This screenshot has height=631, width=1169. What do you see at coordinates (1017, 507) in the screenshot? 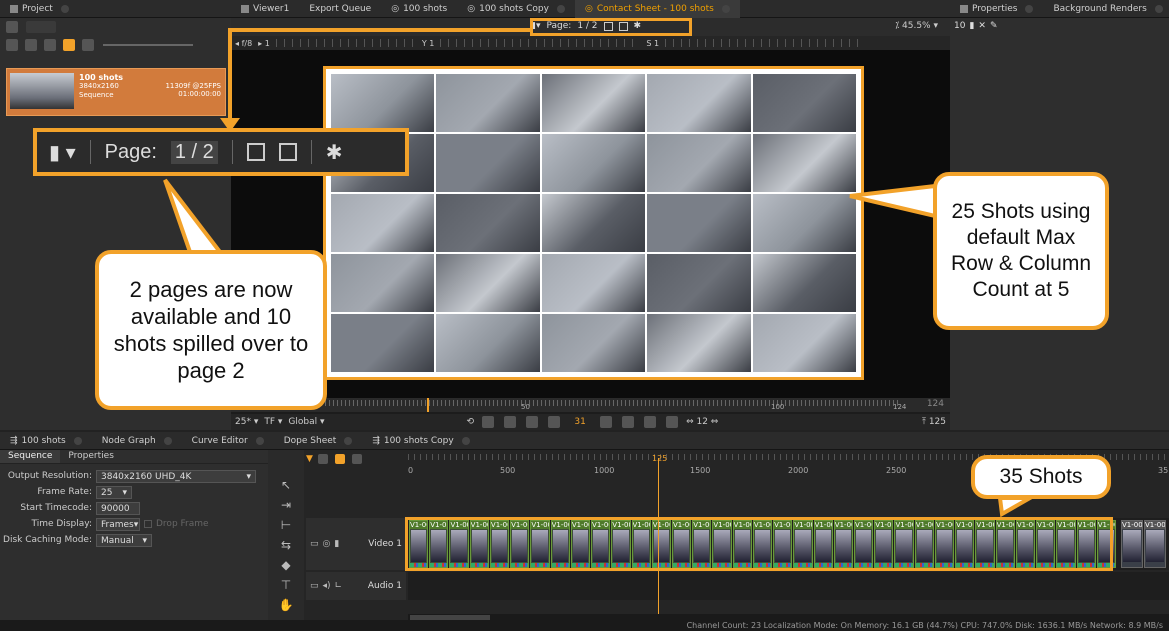
I see `shots35-callout-tail` at bounding box center [1017, 507].